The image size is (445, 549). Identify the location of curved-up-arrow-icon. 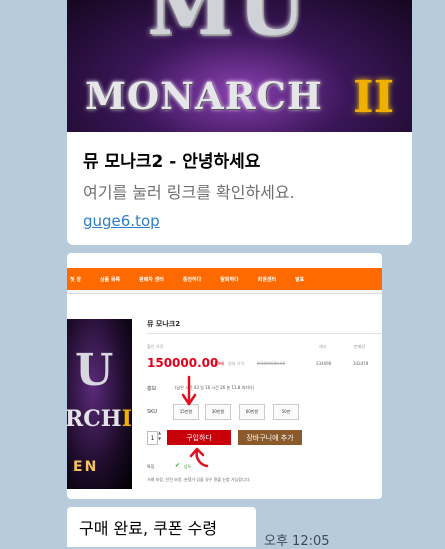
(199, 457).